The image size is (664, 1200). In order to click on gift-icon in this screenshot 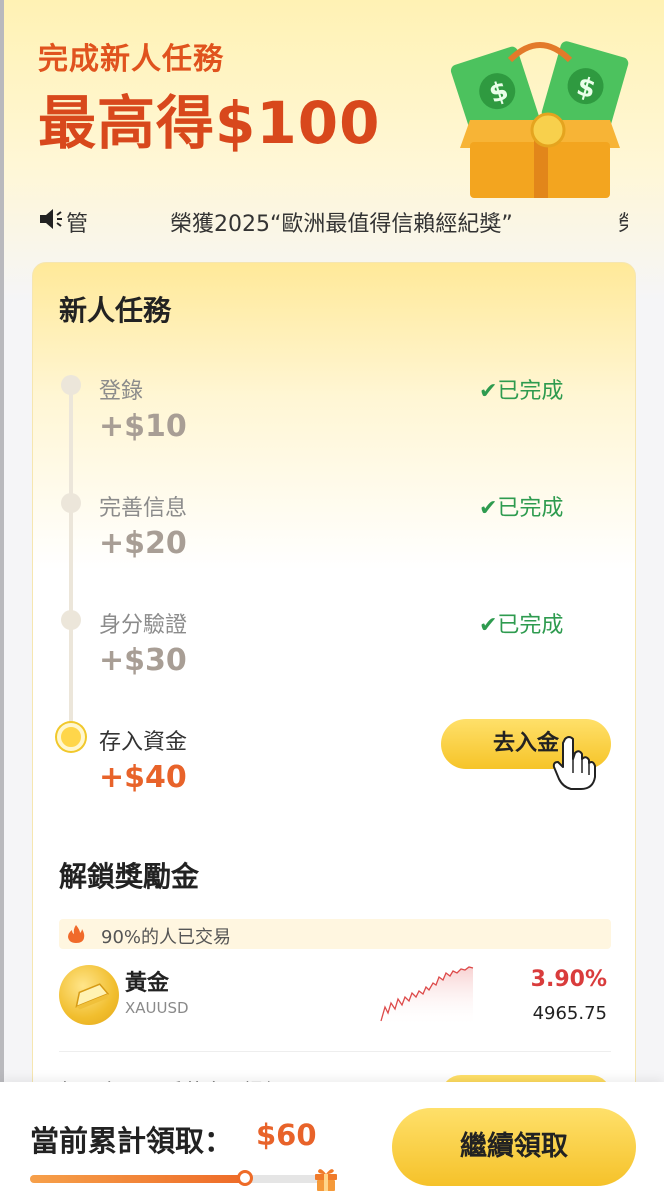, I will do `click(326, 1180)`.